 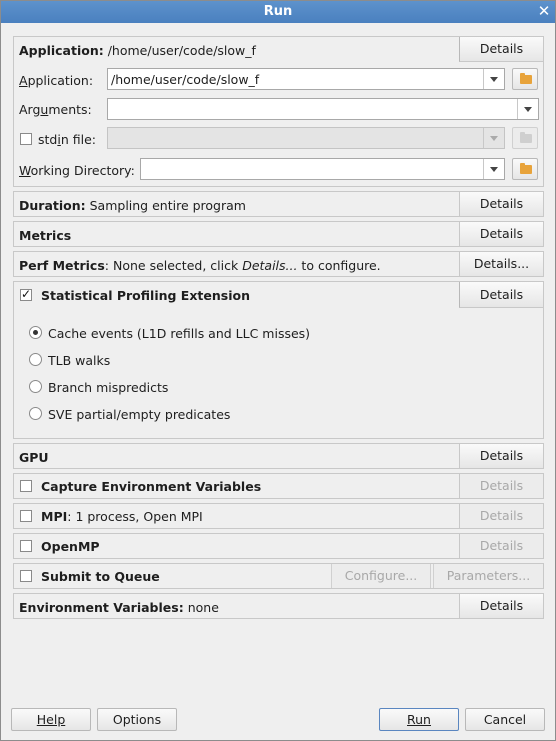 I want to click on mpi-checkbox, so click(x=26, y=516).